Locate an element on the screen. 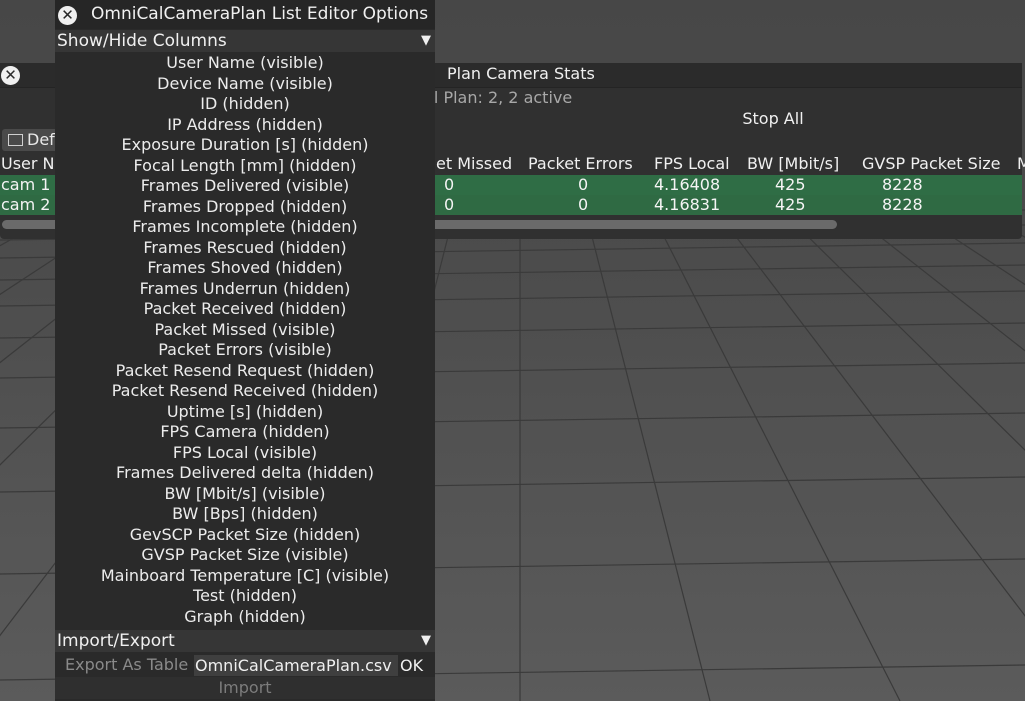 This screenshot has height=701, width=1025. column-toggle-item: Mainboard Temperature [C] (visible) is located at coordinates (245, 576).